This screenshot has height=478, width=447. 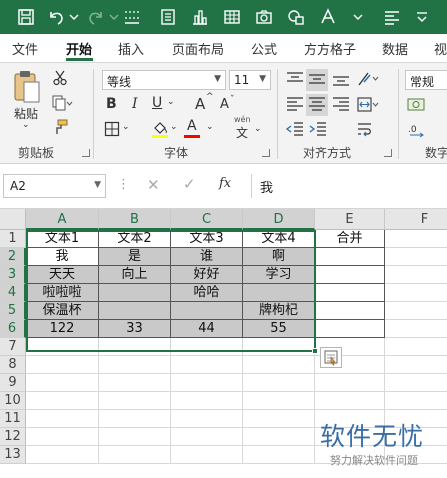 What do you see at coordinates (210, 127) in the screenshot?
I see `font-color-dropdown-icon: ⌄` at bounding box center [210, 127].